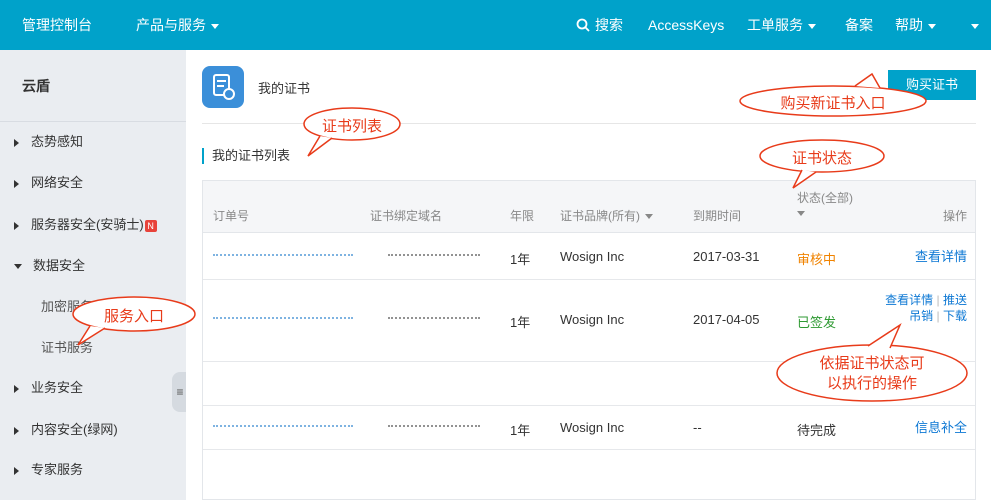  What do you see at coordinates (686, 25) in the screenshot?
I see `accesskeys-link: AccessKeys` at bounding box center [686, 25].